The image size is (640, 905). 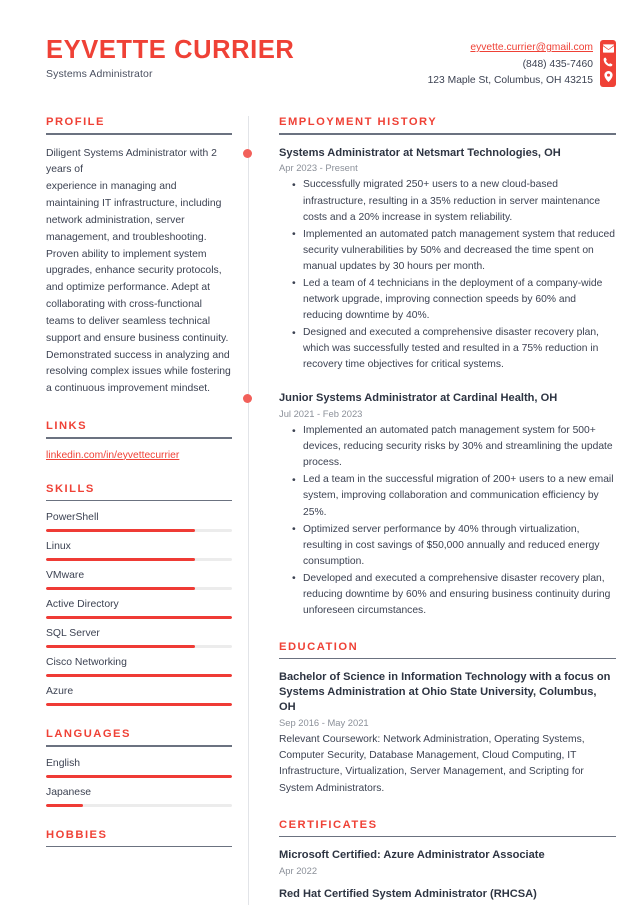 I want to click on links-list: linkedin.com/in/eyvettecurrier, so click(x=139, y=455).